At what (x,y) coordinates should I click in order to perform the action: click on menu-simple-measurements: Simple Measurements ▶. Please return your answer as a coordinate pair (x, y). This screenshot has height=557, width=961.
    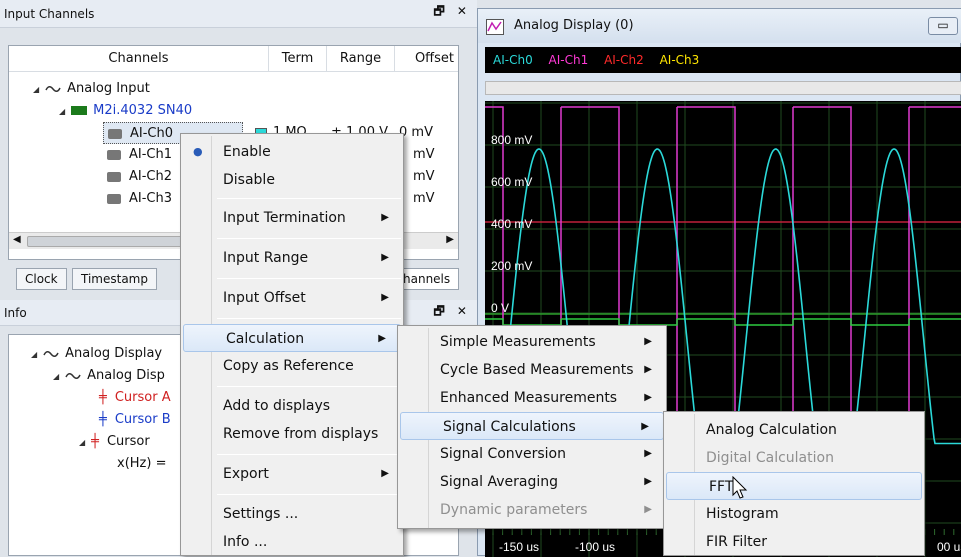
    Looking at the image, I should click on (532, 342).